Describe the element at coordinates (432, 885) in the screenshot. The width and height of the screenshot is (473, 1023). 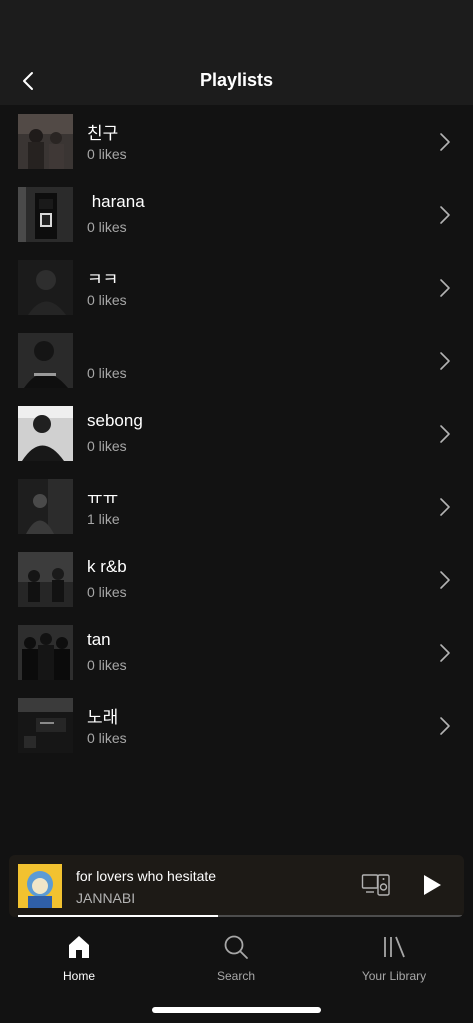
I see `play-icon` at that location.